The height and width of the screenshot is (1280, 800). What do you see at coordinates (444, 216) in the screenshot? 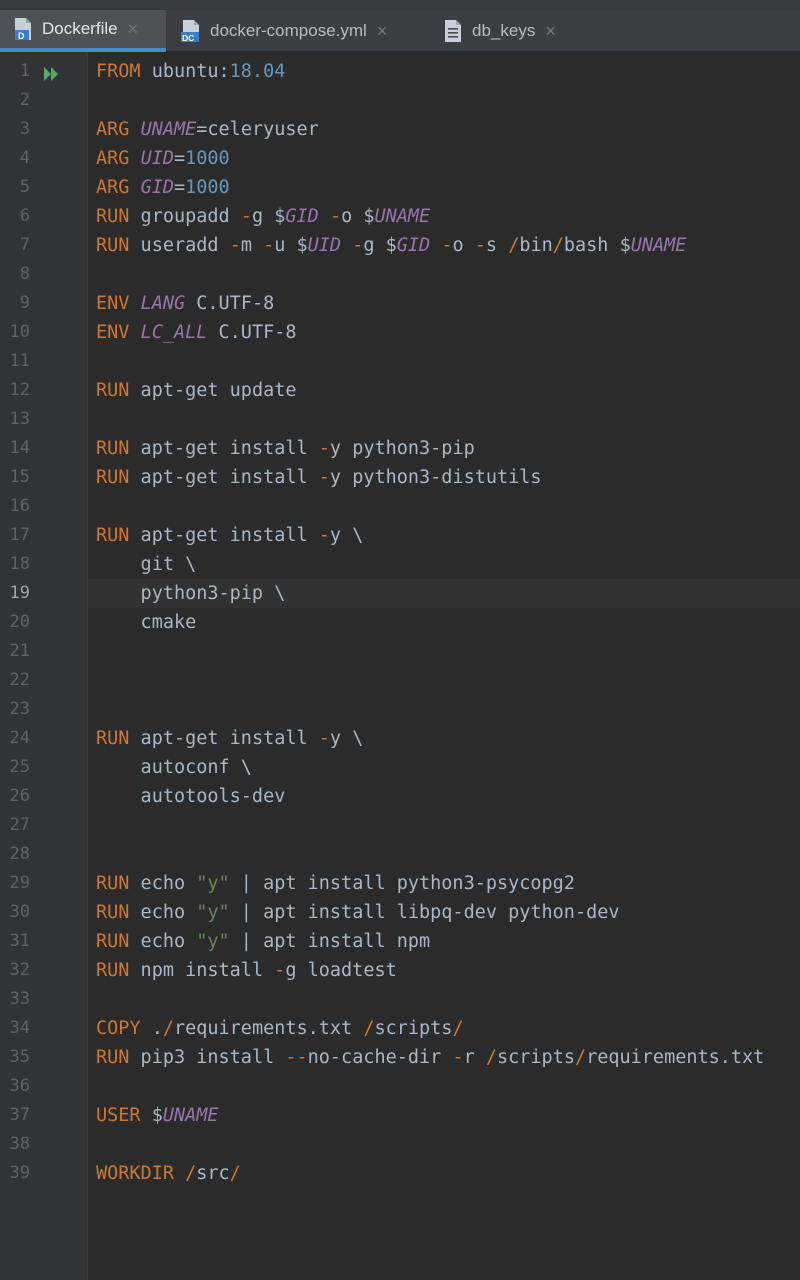
I see `code-line-area: RUN groupadd -g $GID -o $UNAME` at bounding box center [444, 216].